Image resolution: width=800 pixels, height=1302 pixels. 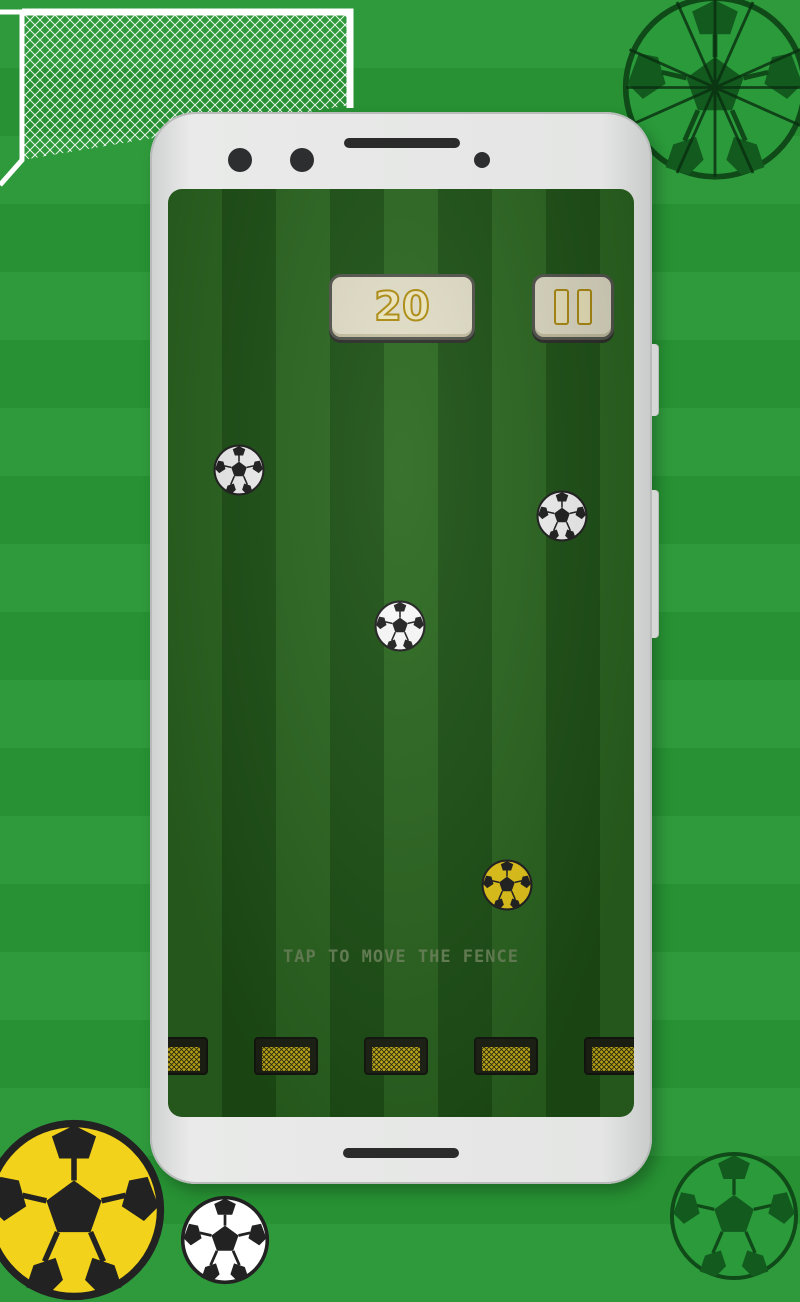 I want to click on score-value: 20, so click(x=402, y=307).